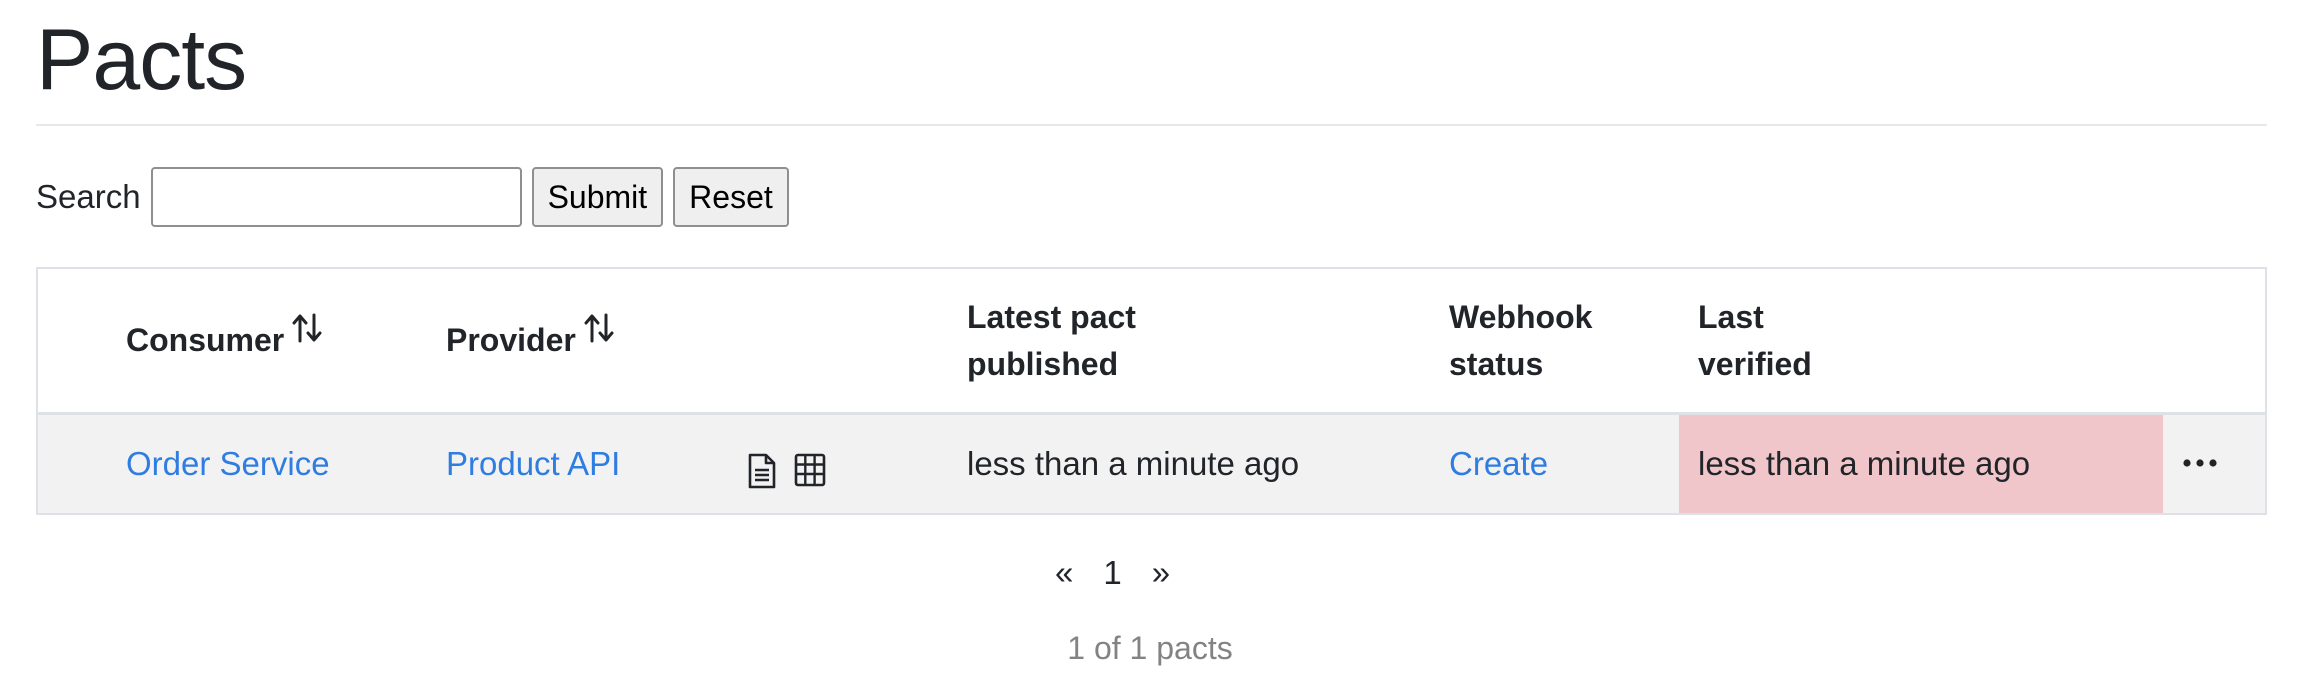 The width and height of the screenshot is (2300, 700). I want to click on pagination-previous: «, so click(1064, 573).